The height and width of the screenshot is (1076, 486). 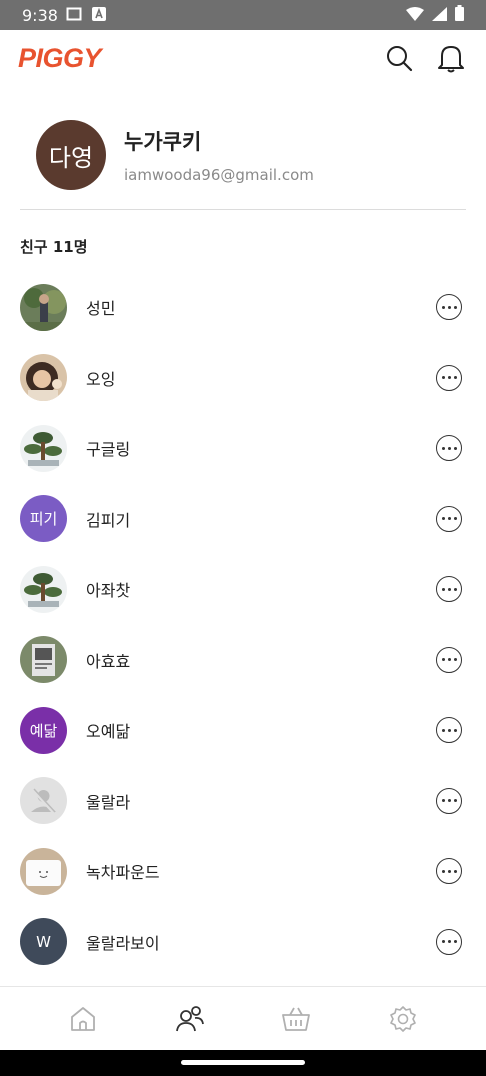 I want to click on friend-name: 김피기, so click(x=108, y=520).